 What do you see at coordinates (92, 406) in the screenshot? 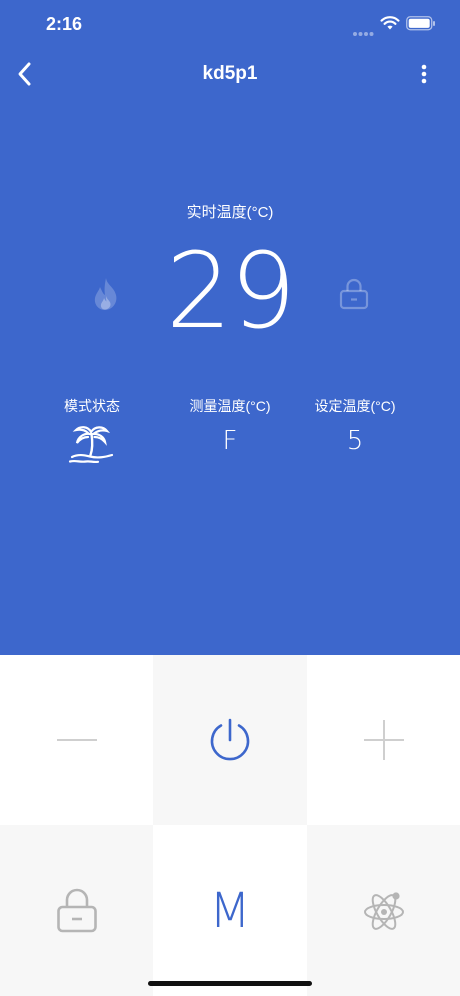
I see `mode-status-label: 模式状态` at bounding box center [92, 406].